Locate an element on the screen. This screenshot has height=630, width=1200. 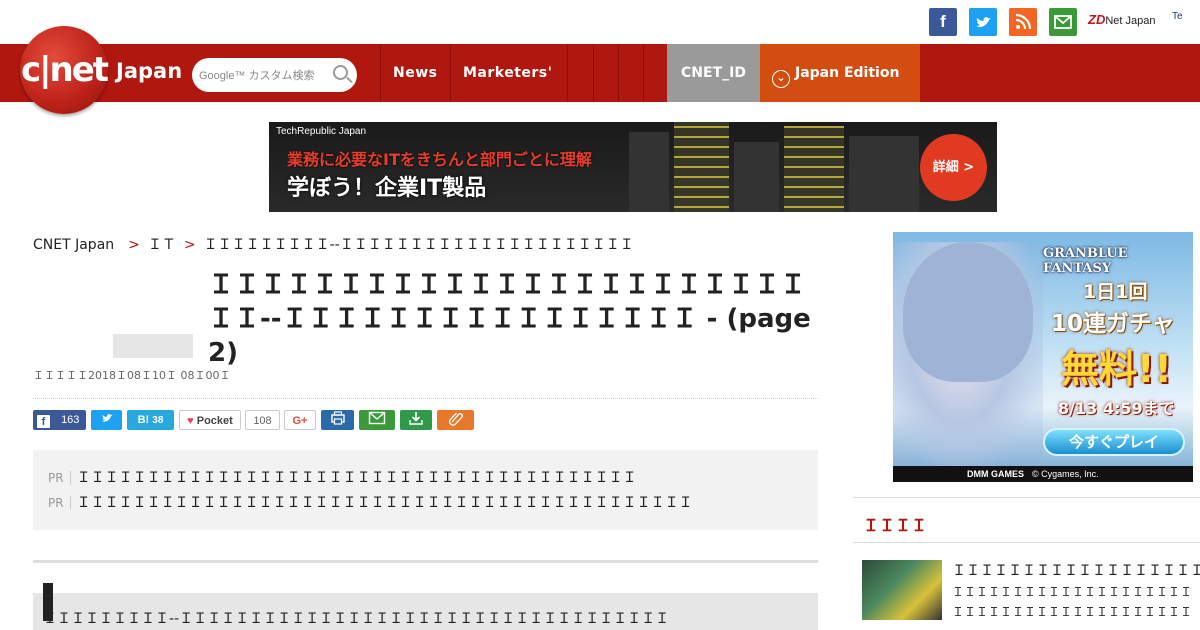
ad-footer: DMM GAMES © Cygames, Inc. is located at coordinates (1043, 474).